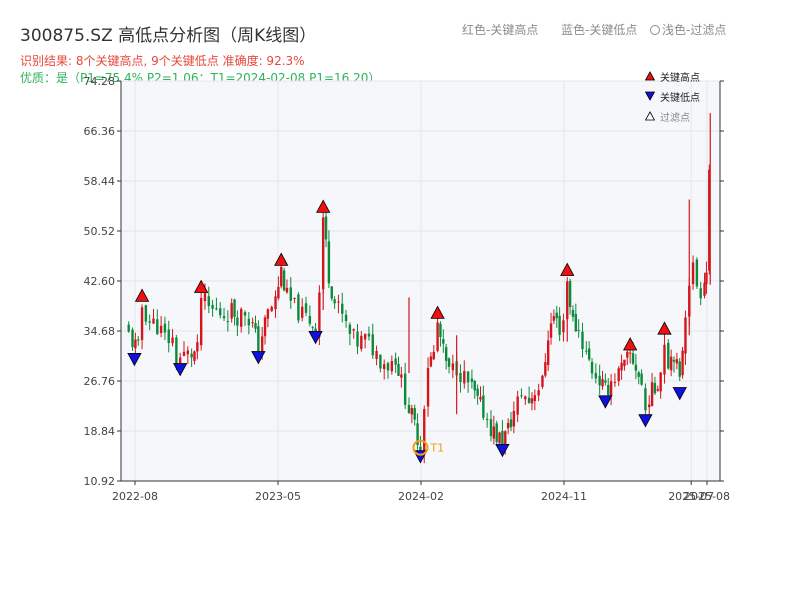  What do you see at coordinates (100, 81) in the screenshot?
I see `y-tick-label: 74.28` at bounding box center [100, 81].